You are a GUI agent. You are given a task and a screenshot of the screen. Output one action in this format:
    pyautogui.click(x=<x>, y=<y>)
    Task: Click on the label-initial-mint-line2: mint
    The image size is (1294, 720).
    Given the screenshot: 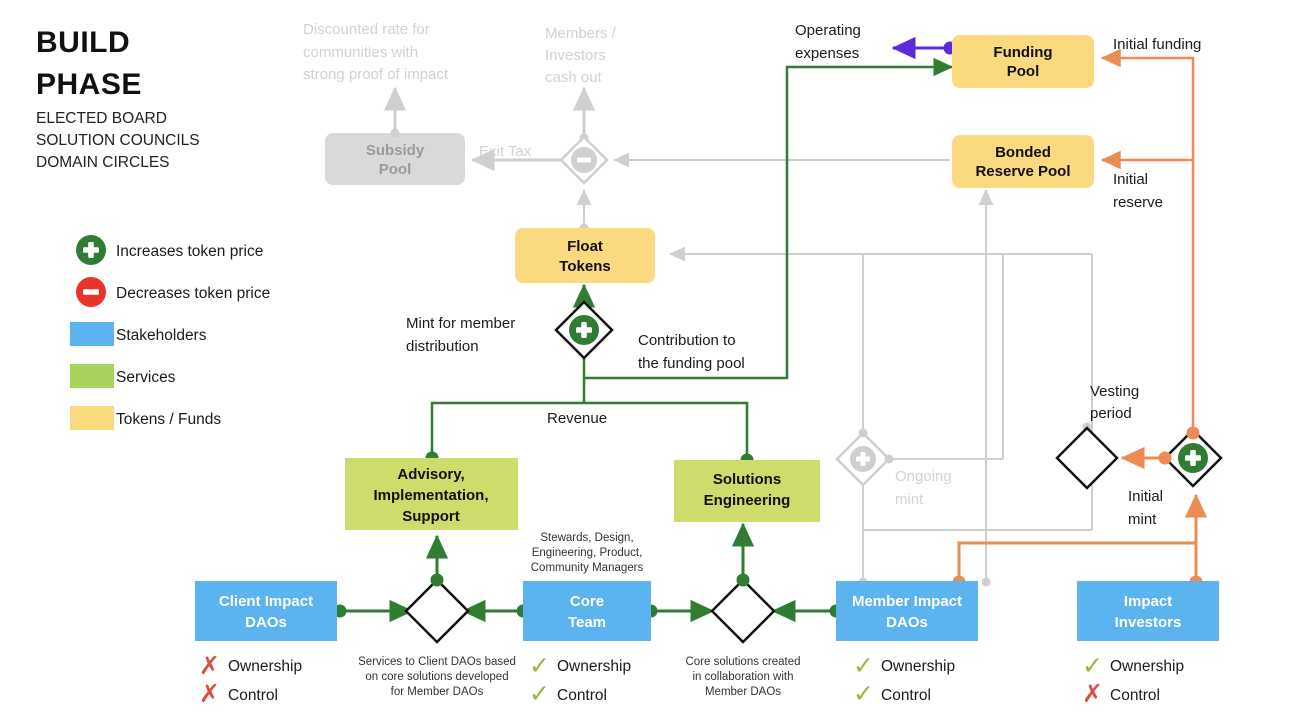 What is the action you would take?
    pyautogui.click(x=1142, y=519)
    